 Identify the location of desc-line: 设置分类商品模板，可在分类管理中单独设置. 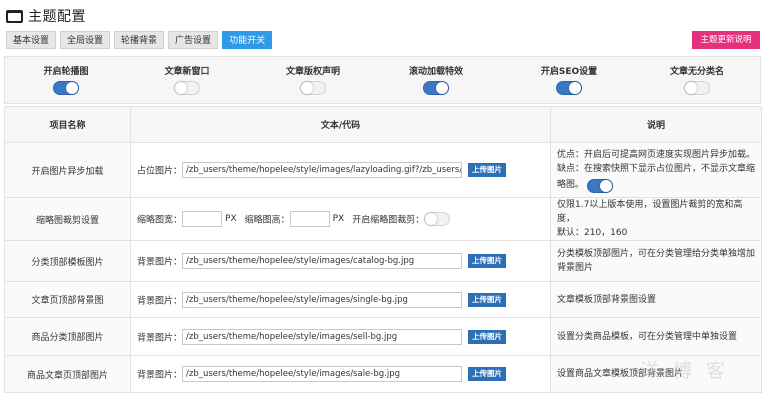
(647, 336).